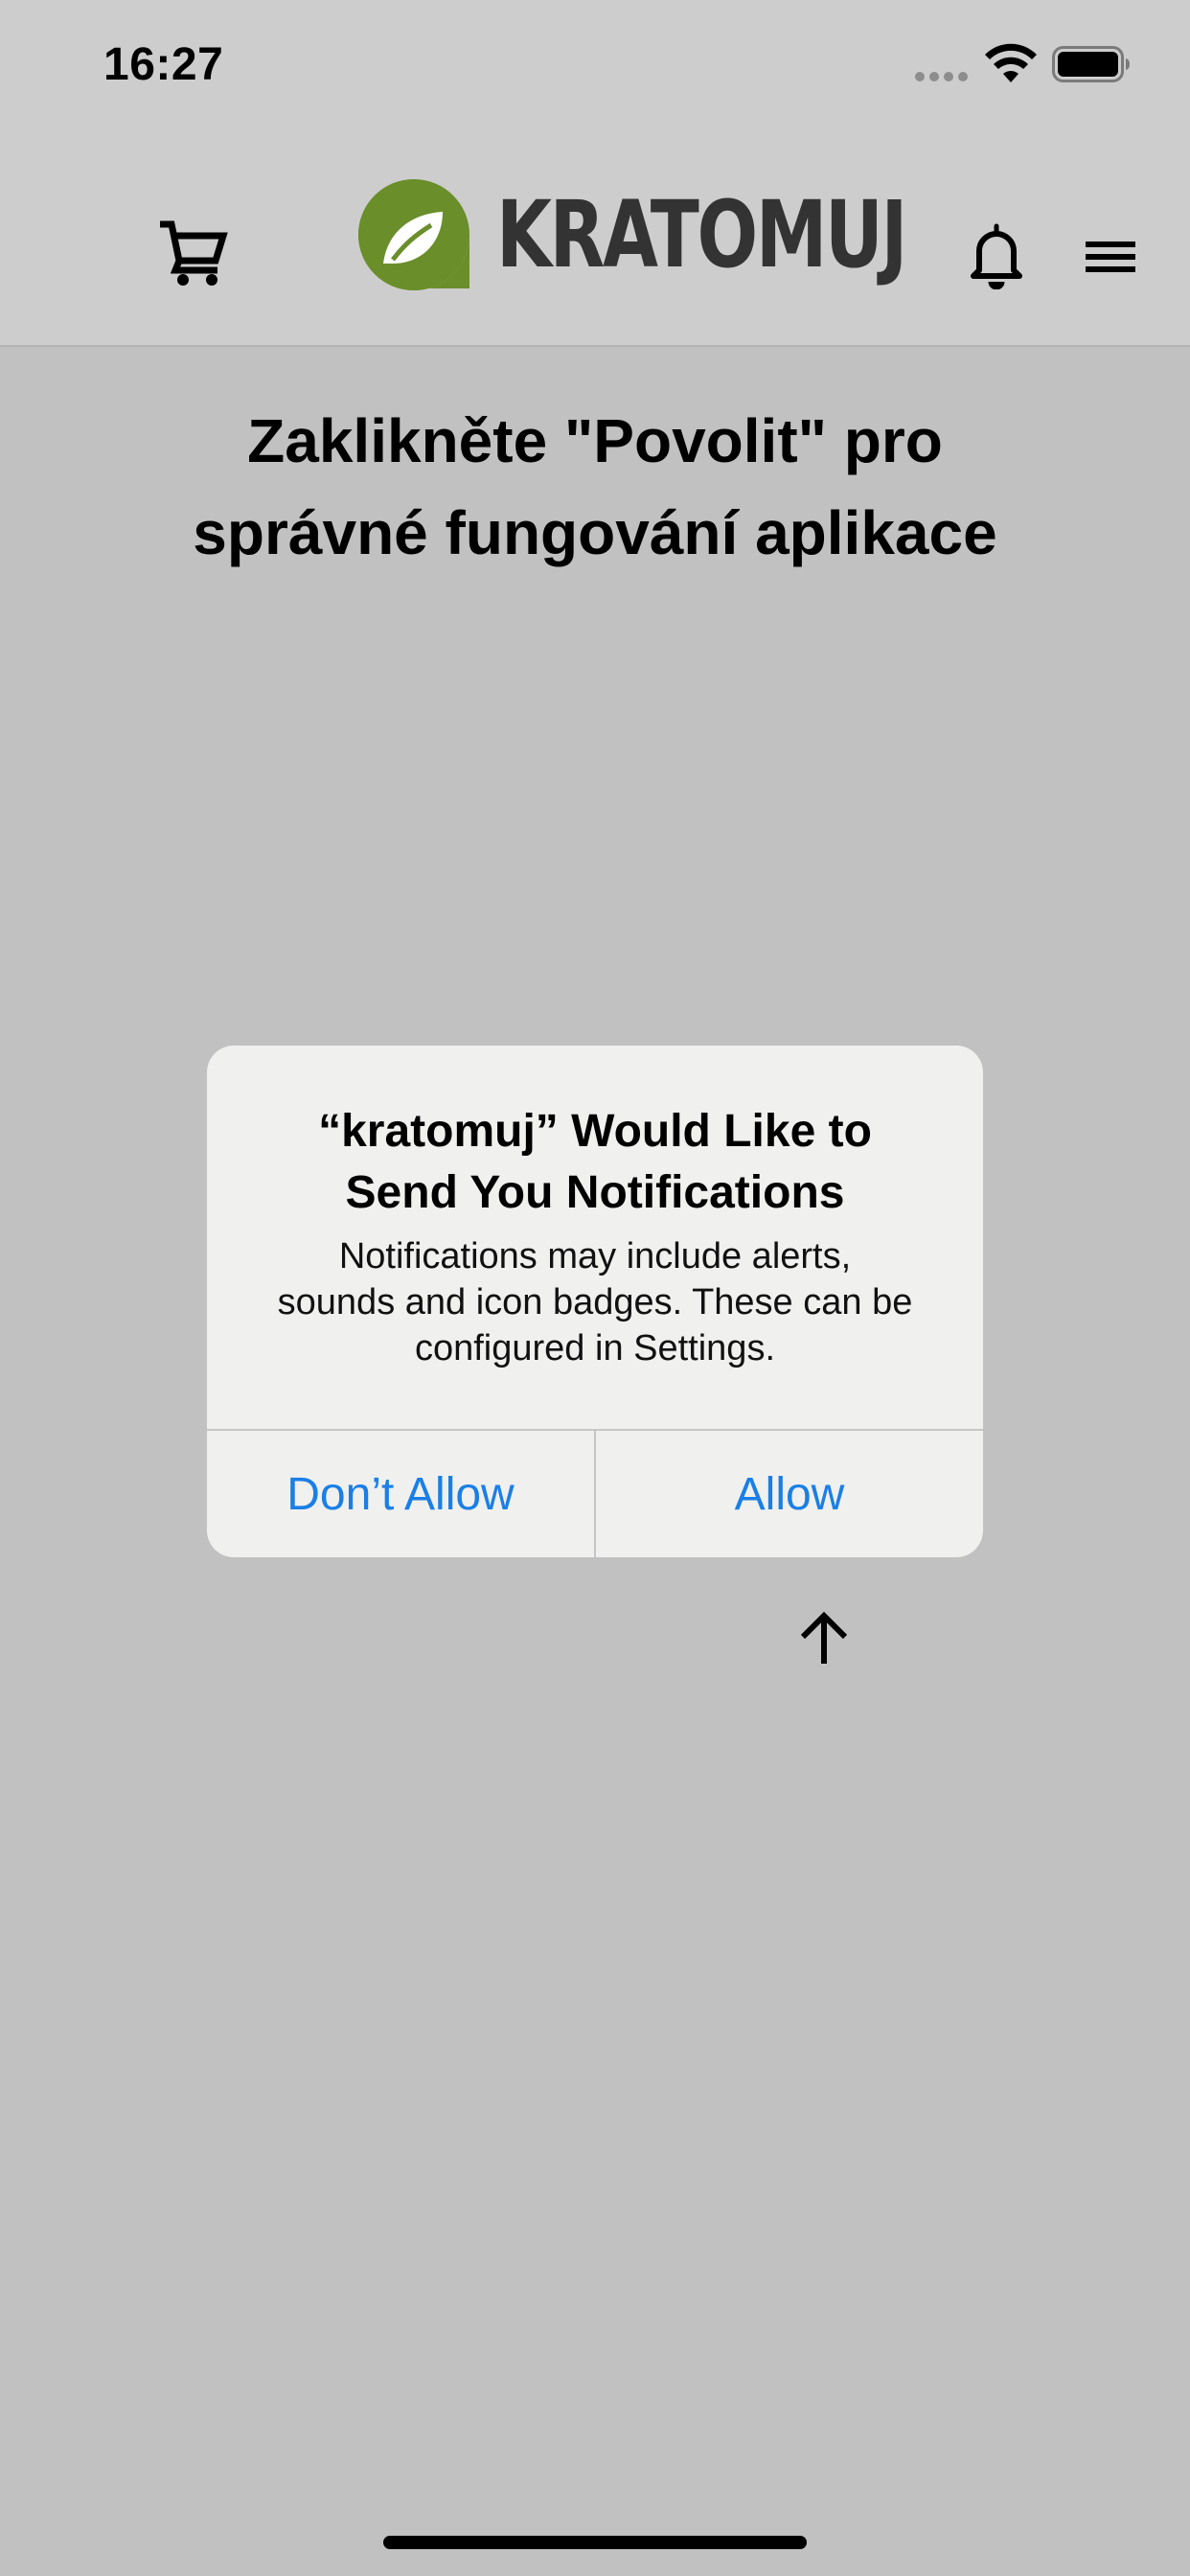  What do you see at coordinates (997, 255) in the screenshot?
I see `bell-icon` at bounding box center [997, 255].